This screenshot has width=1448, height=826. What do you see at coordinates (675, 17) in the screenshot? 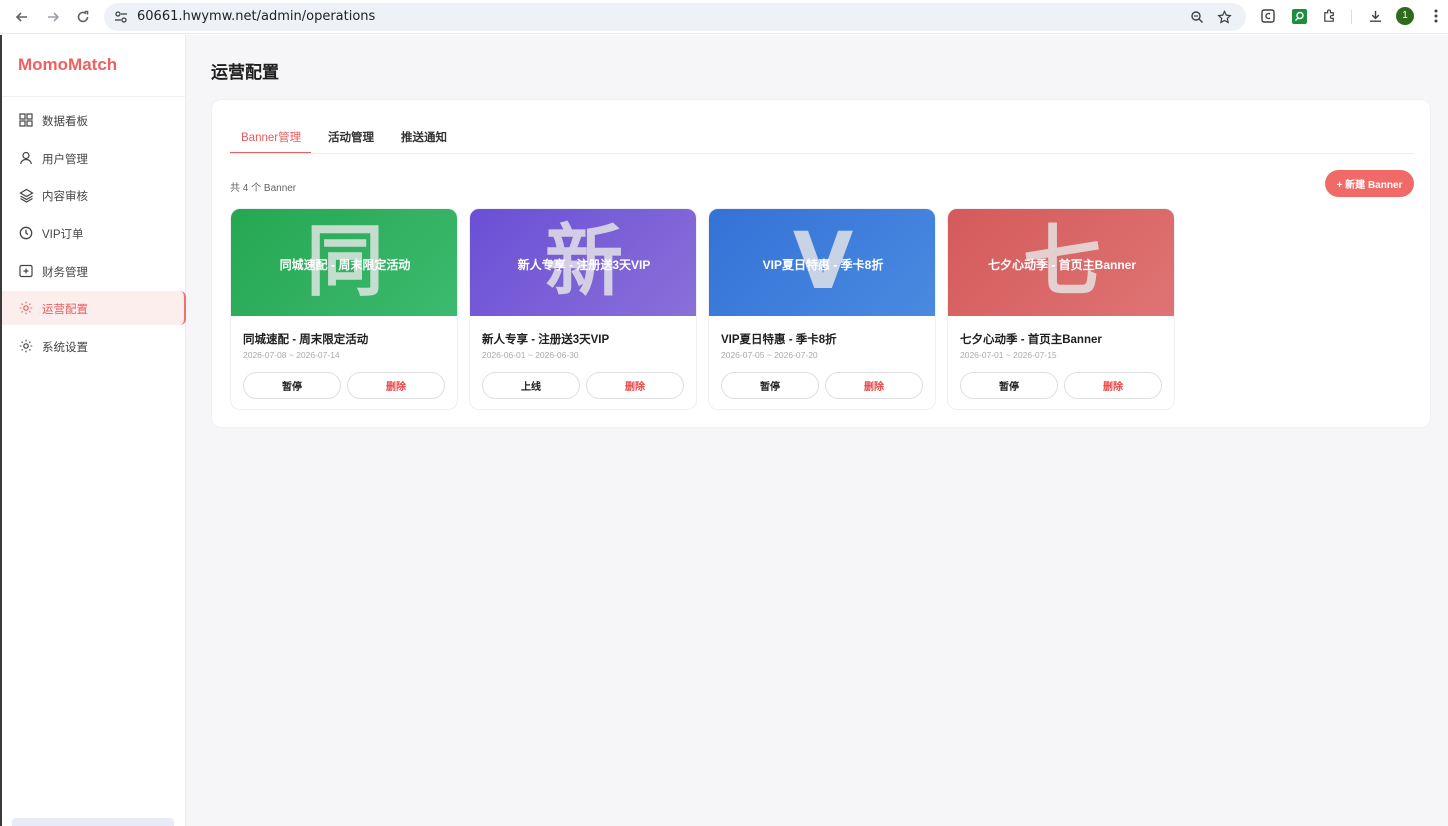
I see `address-bar: 60661.hwymw.net/admin/operations` at bounding box center [675, 17].